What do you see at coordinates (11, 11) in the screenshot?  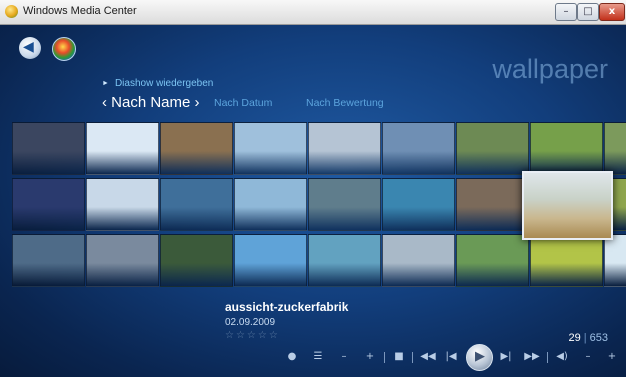 I see `media-center-icon` at bounding box center [11, 11].